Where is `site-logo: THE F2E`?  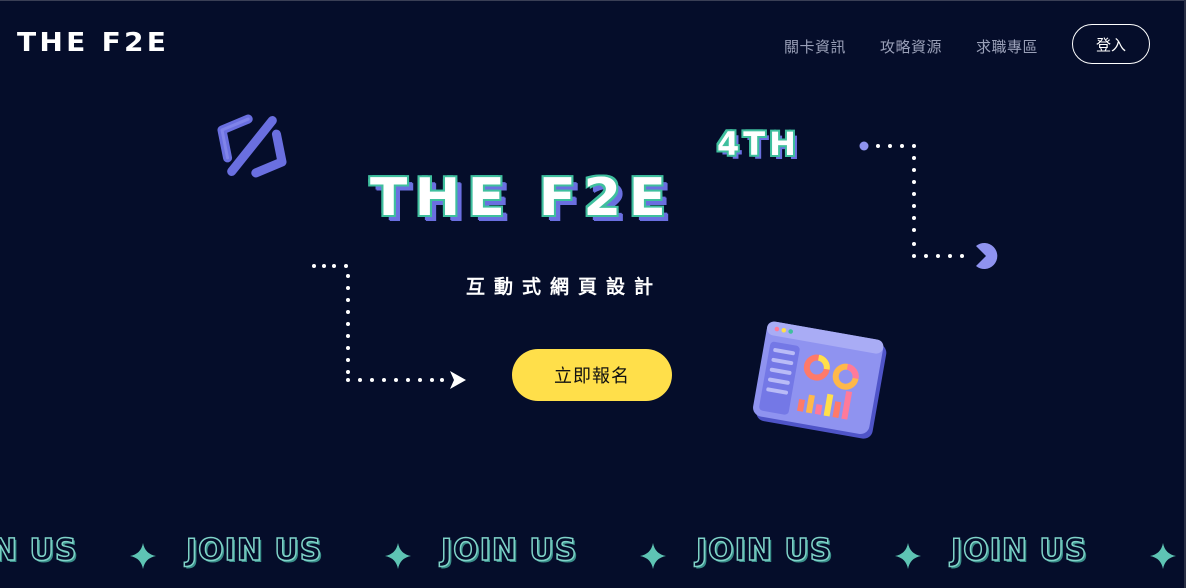 site-logo: THE F2E is located at coordinates (93, 43).